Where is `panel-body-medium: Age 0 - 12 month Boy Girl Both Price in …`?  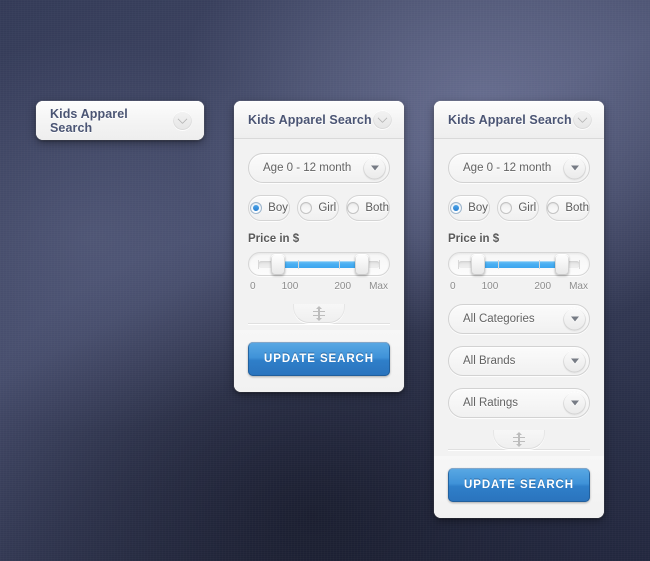 panel-body-medium: Age 0 - 12 month Boy Girl Both Price in … is located at coordinates (319, 234).